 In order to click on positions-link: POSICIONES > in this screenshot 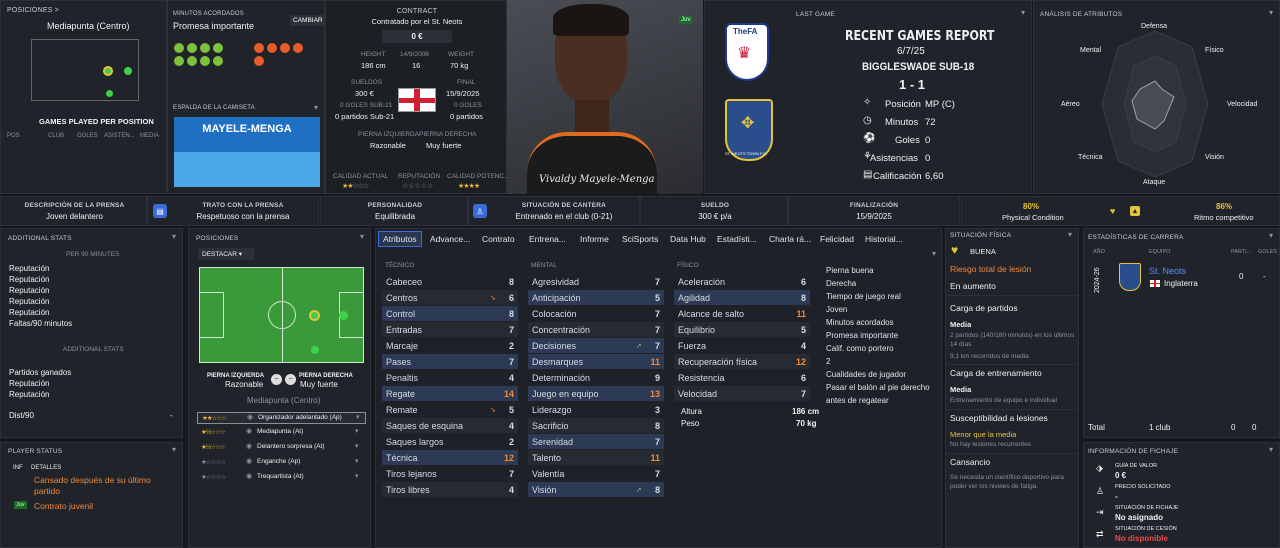, I will do `click(33, 10)`.